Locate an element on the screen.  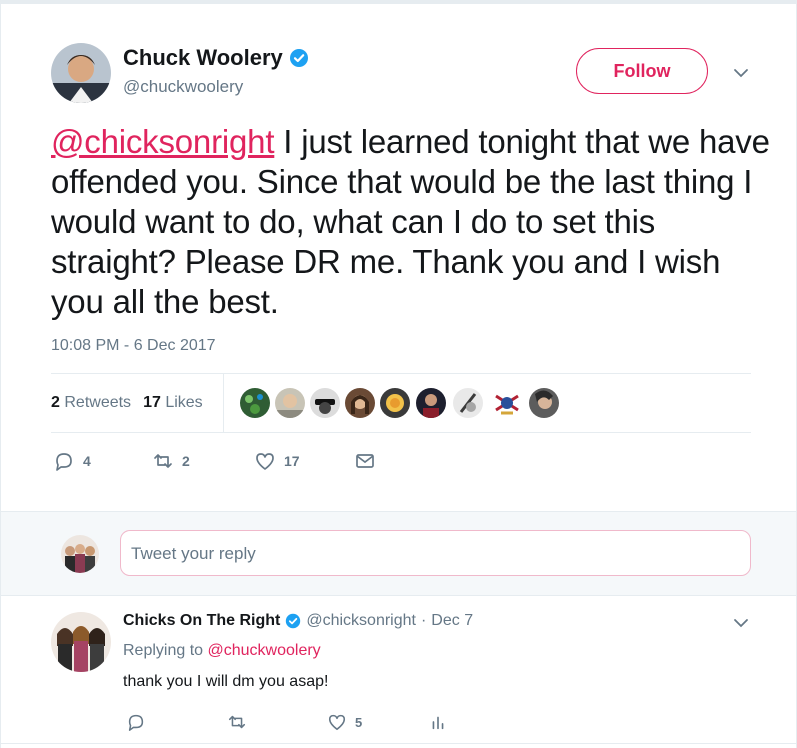
reply-retweet-action is located at coordinates (237, 722).